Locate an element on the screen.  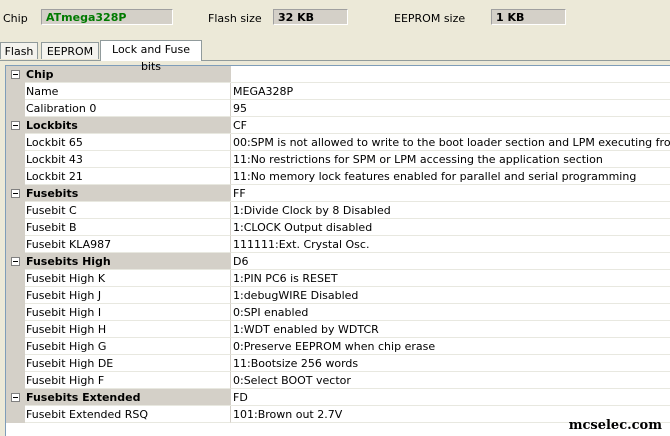
property-name: Fusebit High I is located at coordinates (128, 312).